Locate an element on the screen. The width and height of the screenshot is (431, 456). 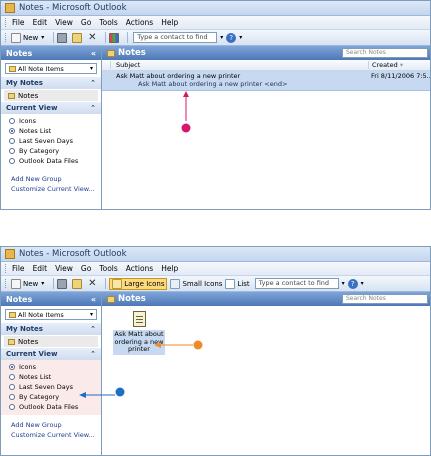
created-column-header: Created ▾ is located at coordinates (399, 65).